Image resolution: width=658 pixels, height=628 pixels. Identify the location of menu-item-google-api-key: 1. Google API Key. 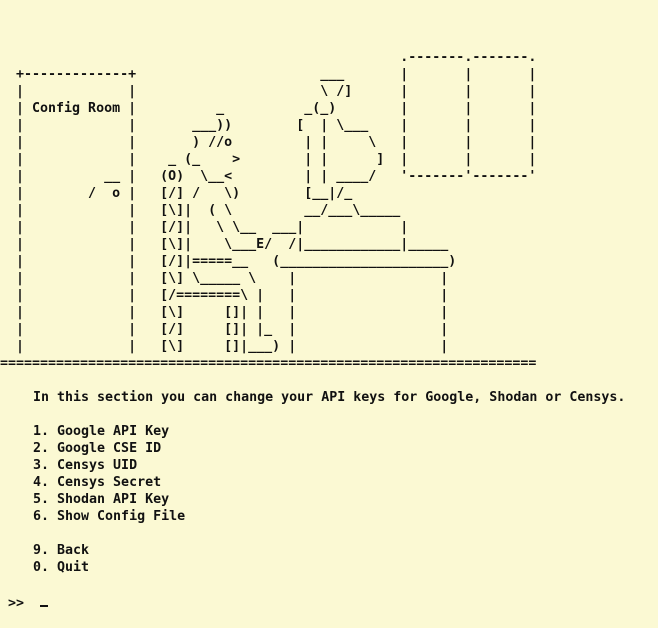
(109, 431).